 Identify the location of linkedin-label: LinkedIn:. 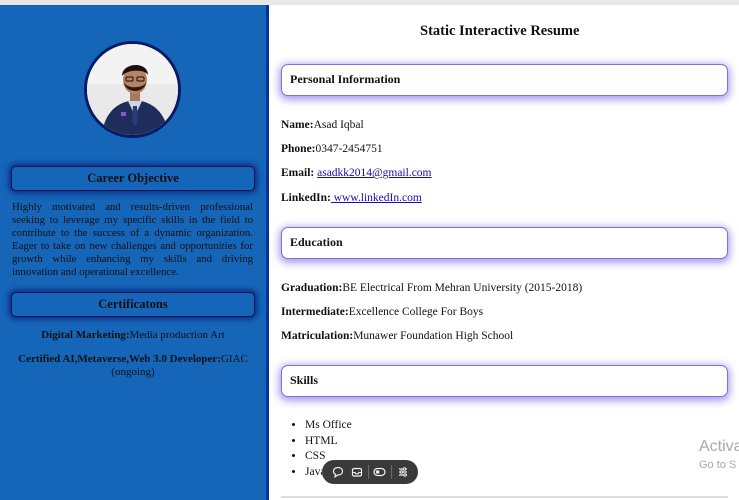
(306, 198).